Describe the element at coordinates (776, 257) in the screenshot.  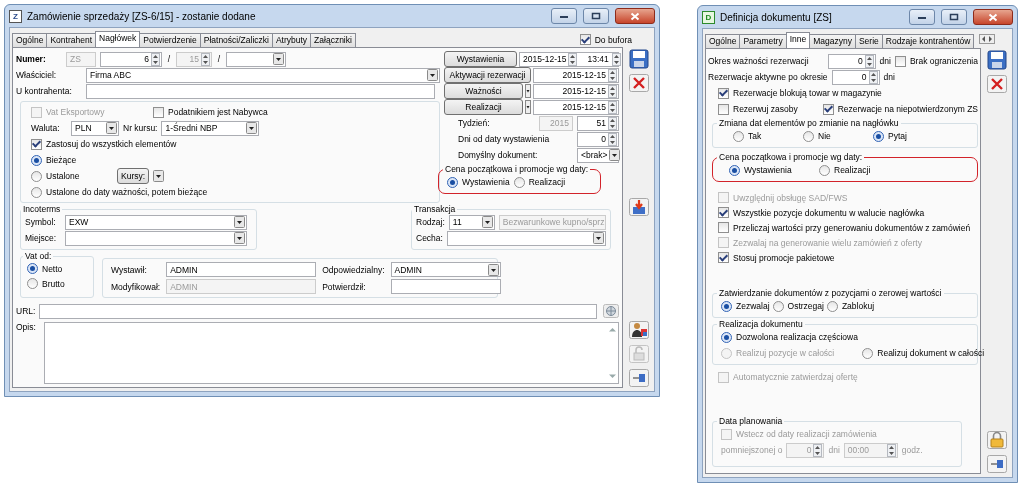
I see `checkbox: Stosuj promocje pakietowe` at that location.